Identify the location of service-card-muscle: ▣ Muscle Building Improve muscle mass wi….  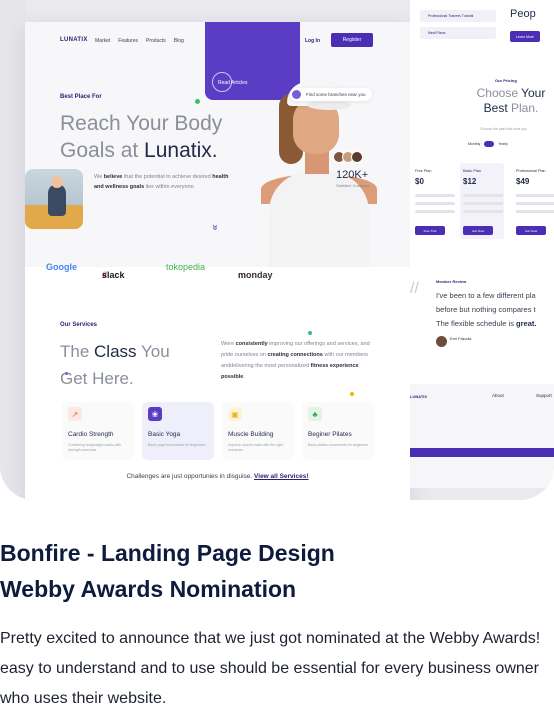
(258, 431).